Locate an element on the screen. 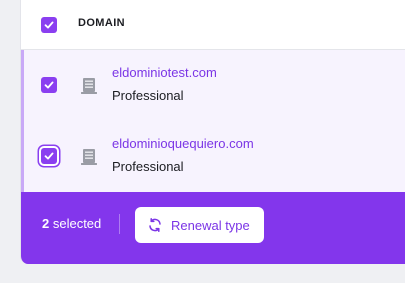 Image resolution: width=405 pixels, height=283 pixels. selected-count-text: 2 selected is located at coordinates (71, 223).